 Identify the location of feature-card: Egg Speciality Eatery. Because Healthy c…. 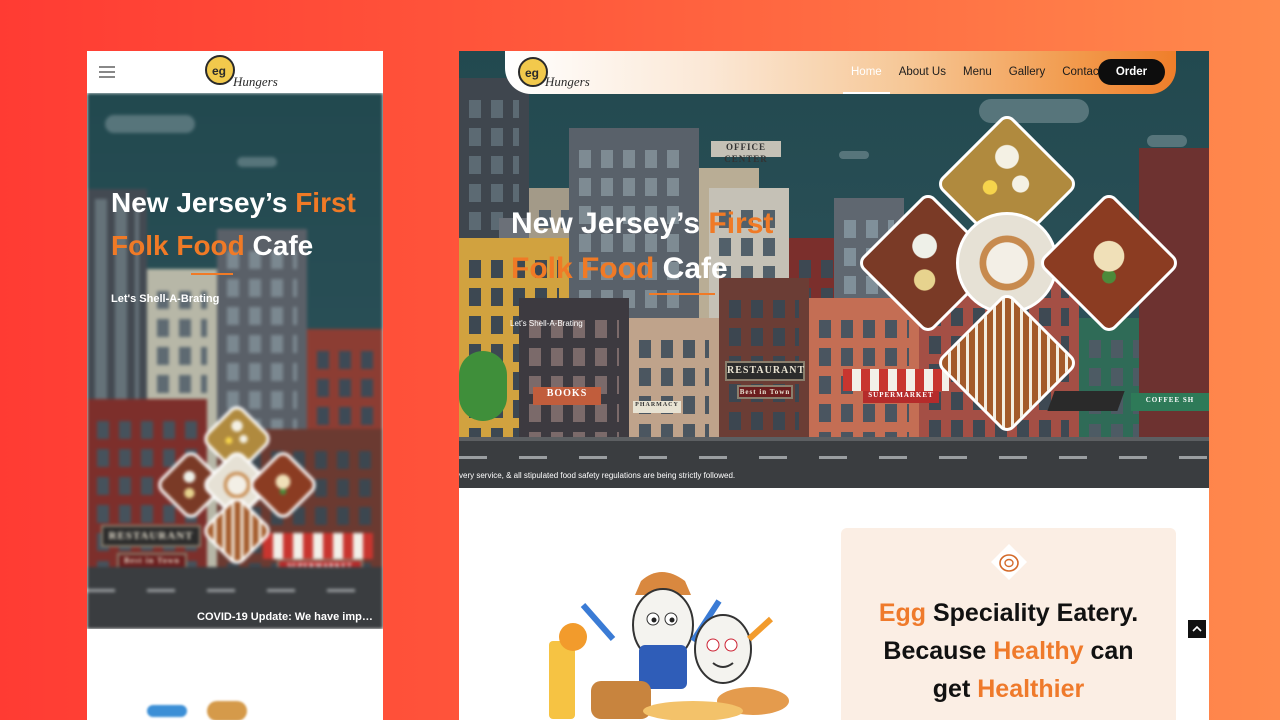
(1008, 624).